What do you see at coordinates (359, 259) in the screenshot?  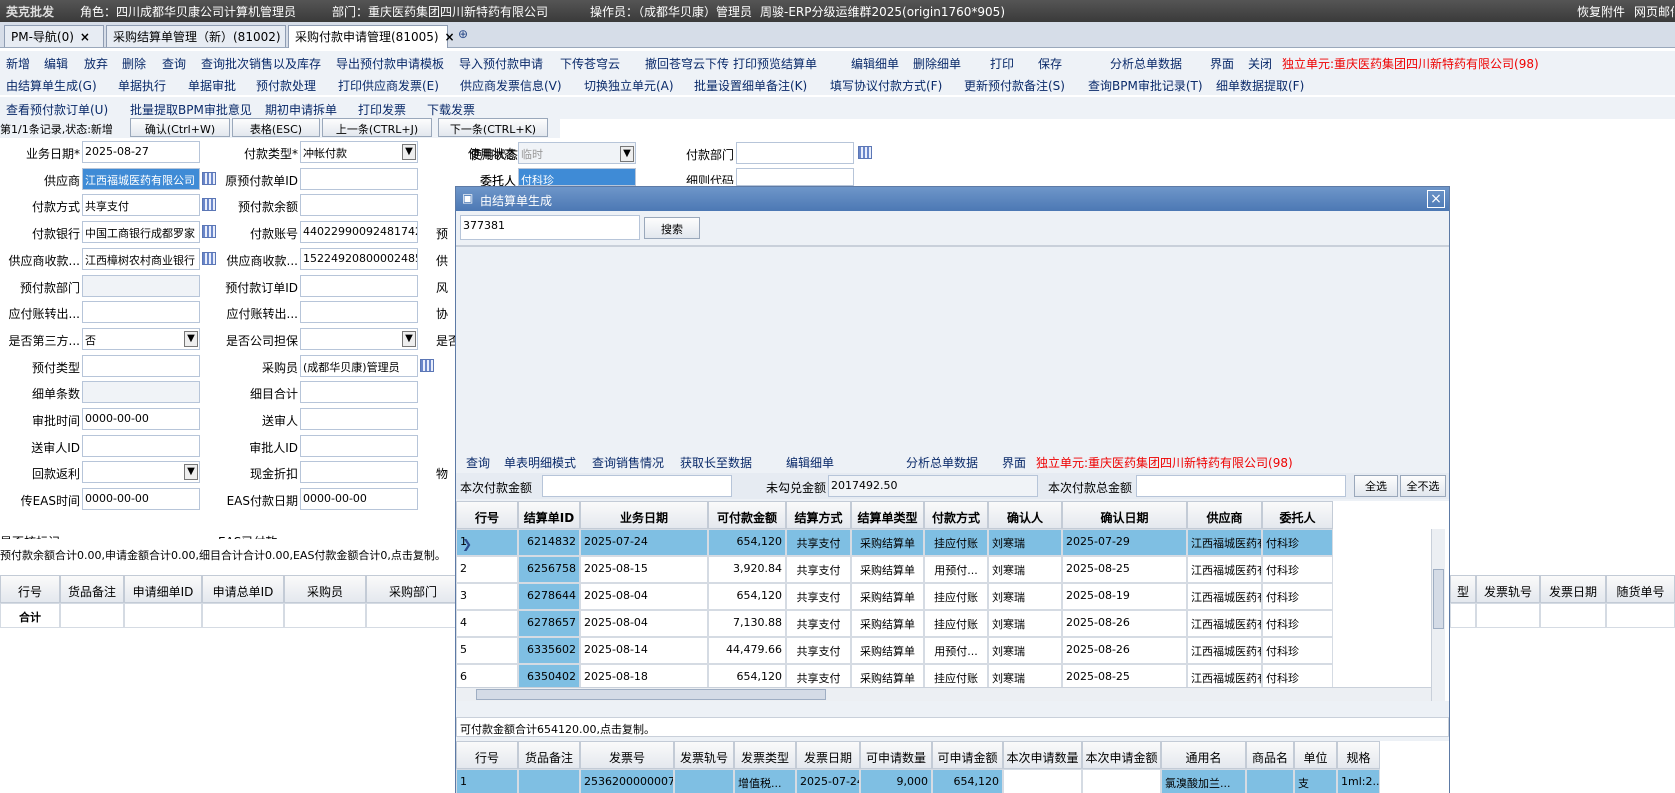 I see `form-field: 152249208000024850` at bounding box center [359, 259].